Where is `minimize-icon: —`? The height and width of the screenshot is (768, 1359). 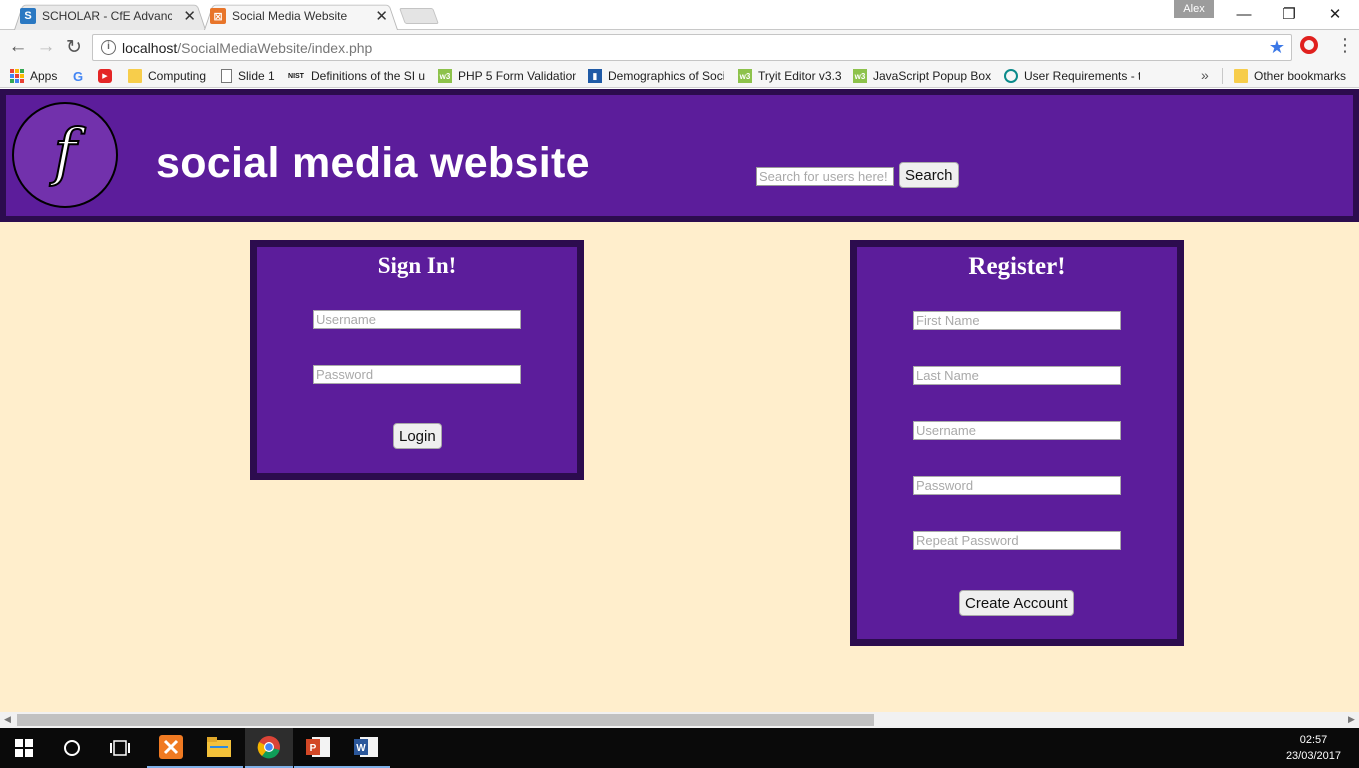
minimize-icon: — is located at coordinates (1244, 14).